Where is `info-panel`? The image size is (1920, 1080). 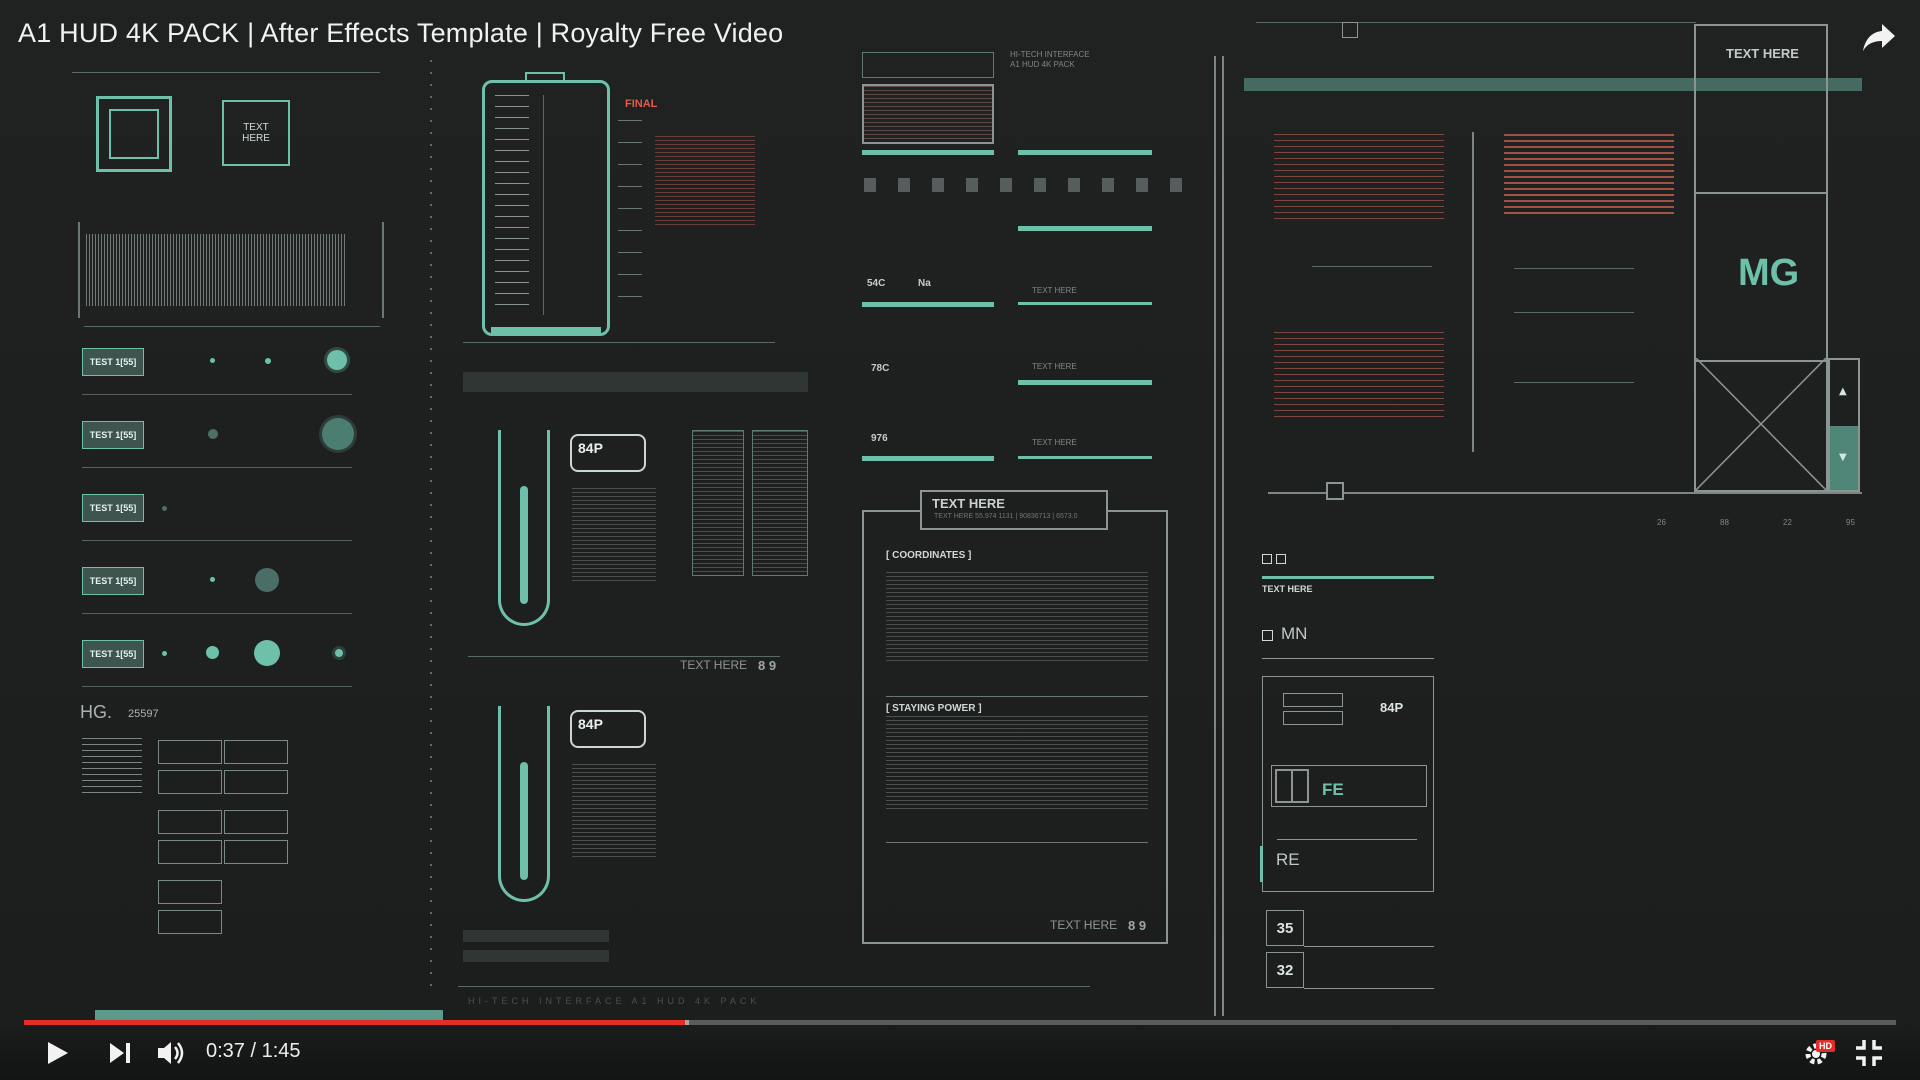 info-panel is located at coordinates (1015, 727).